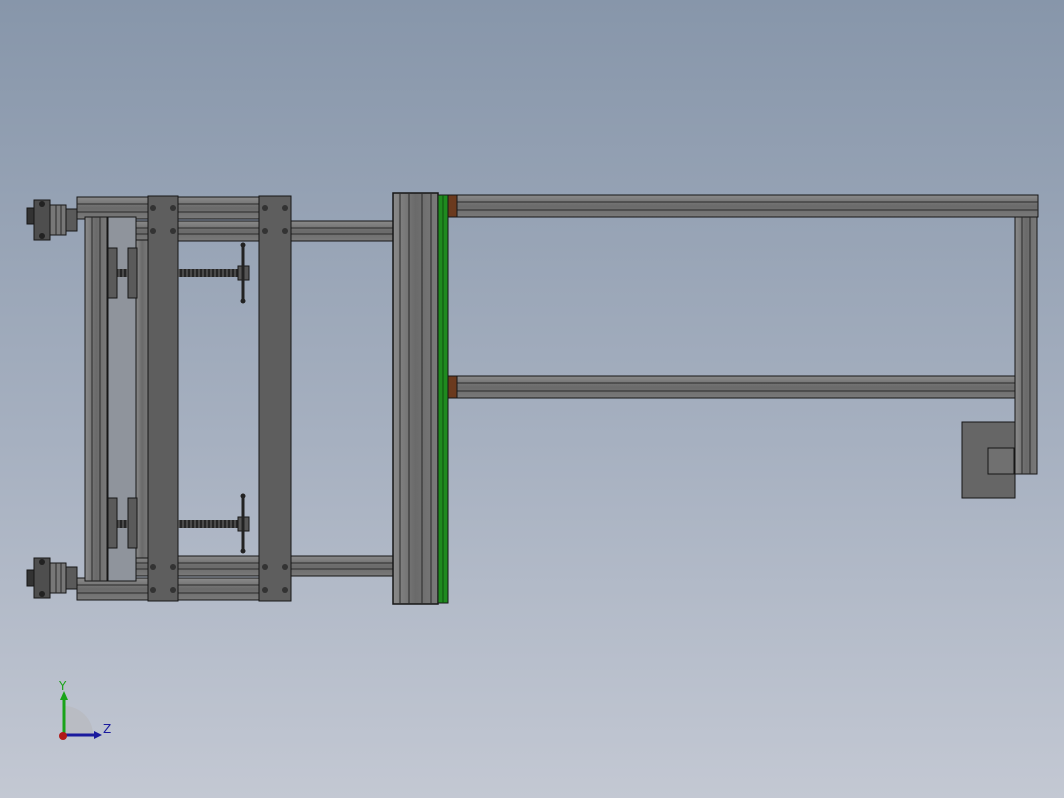 This screenshot has height=798, width=1064. What do you see at coordinates (988, 460) in the screenshot?
I see `motor-box` at bounding box center [988, 460].